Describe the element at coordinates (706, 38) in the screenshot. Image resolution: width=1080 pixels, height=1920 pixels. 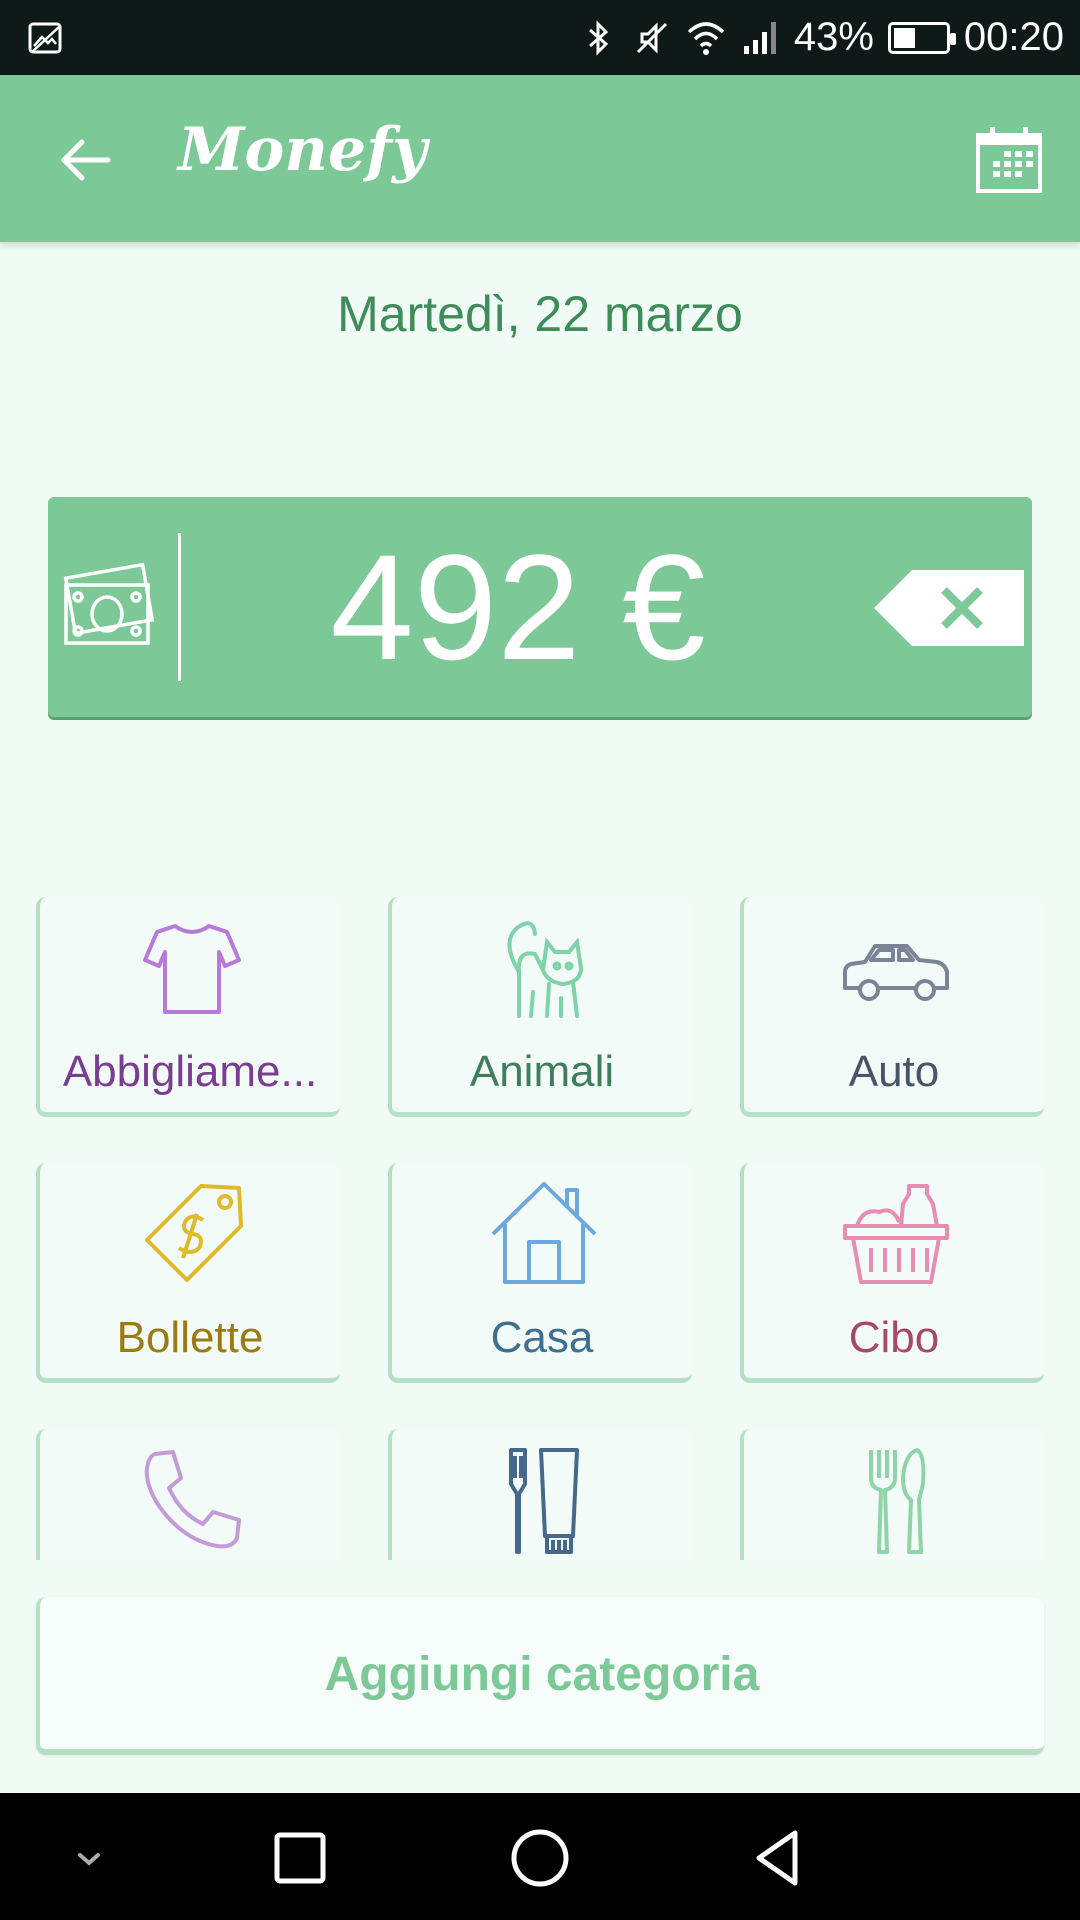
I see `wifi-icon` at that location.